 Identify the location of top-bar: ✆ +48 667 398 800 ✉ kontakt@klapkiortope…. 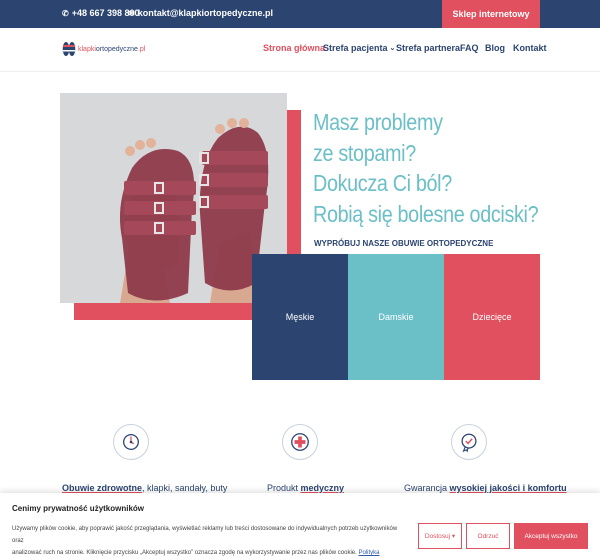
(300, 14).